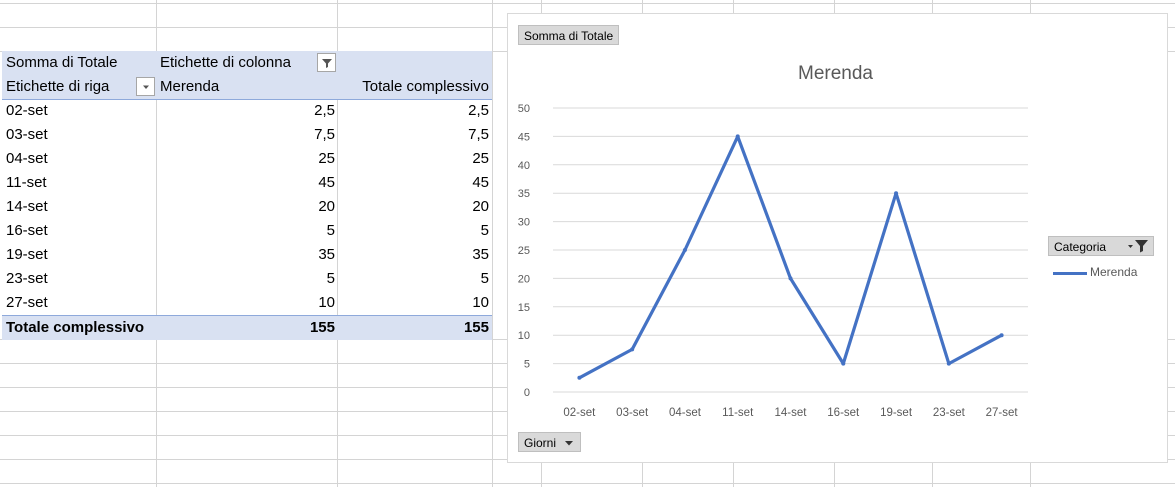 Image resolution: width=1175 pixels, height=487 pixels. What do you see at coordinates (324, 134) in the screenshot?
I see `pivot-cell-merenda: 7,5` at bounding box center [324, 134].